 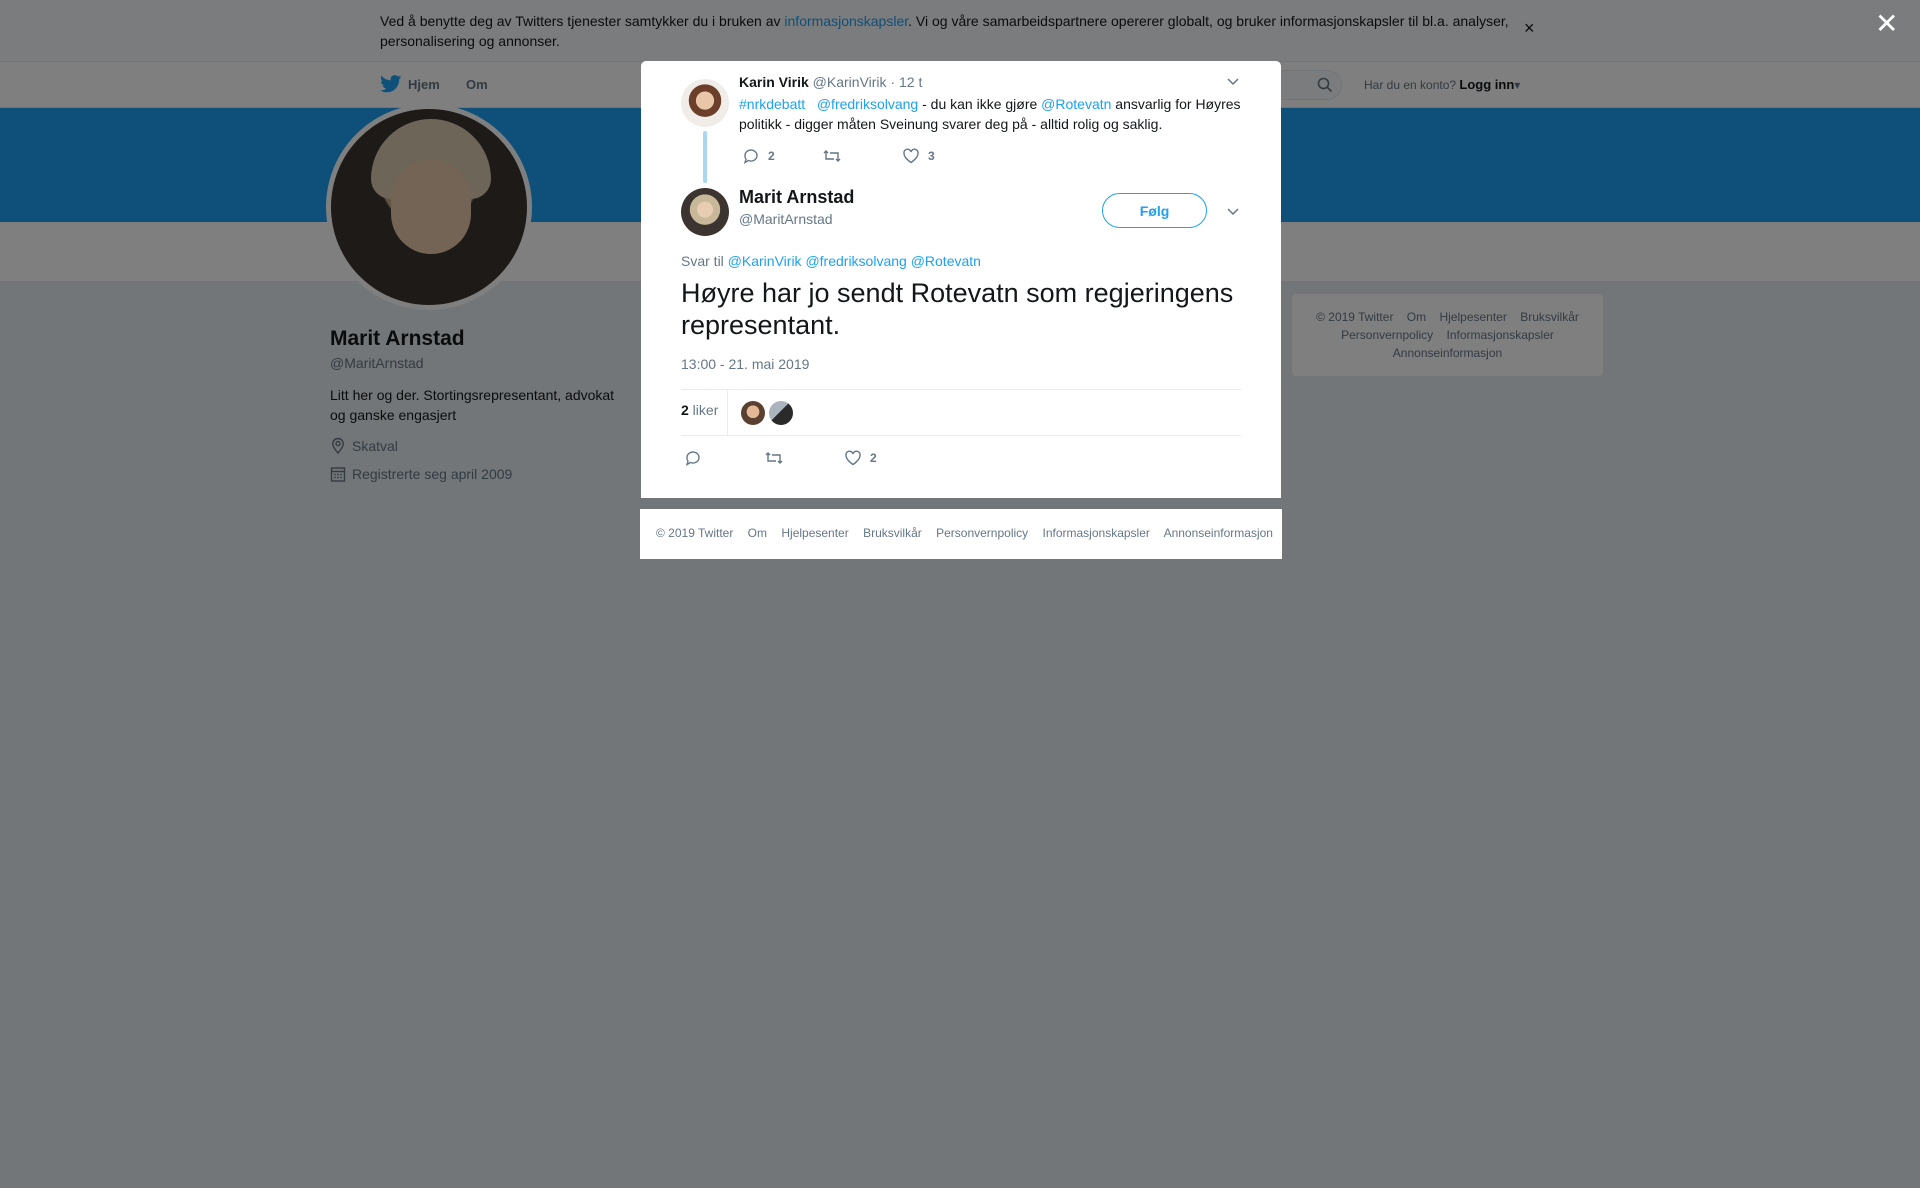 I want to click on mention-link: @fredriksolvang, so click(x=867, y=104).